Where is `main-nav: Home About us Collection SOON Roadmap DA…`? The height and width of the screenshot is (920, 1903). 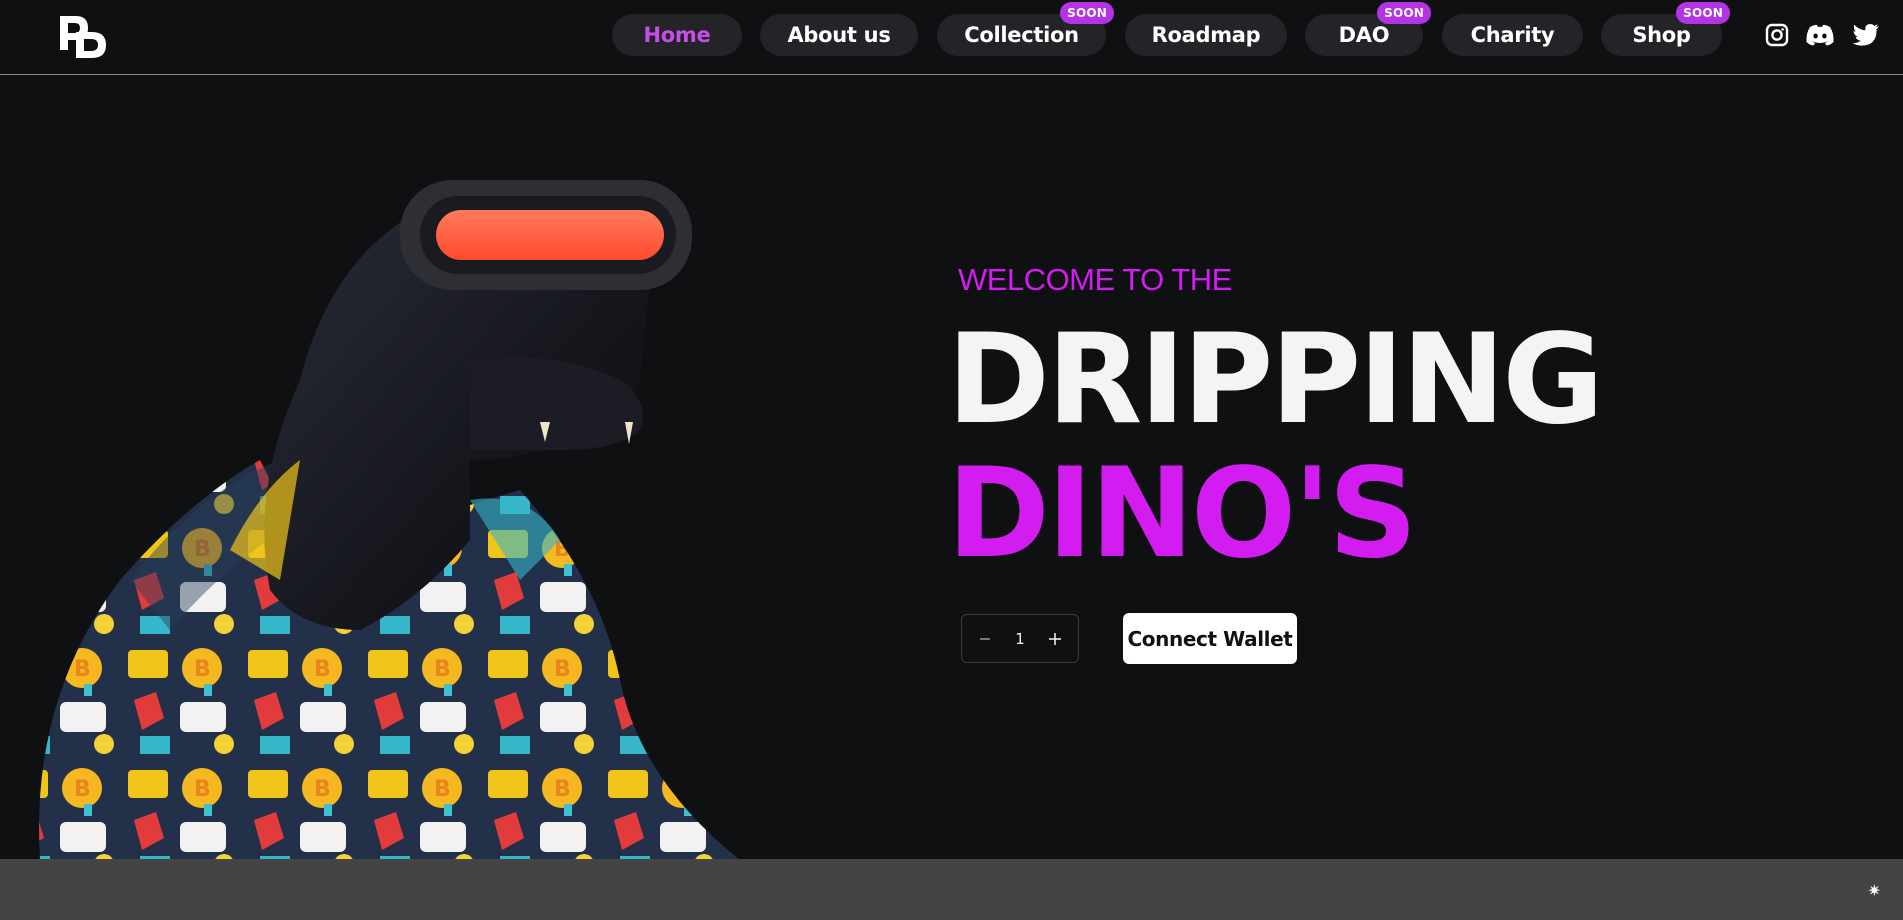
main-nav: Home About us Collection SOON Roadmap DA… is located at coordinates (951, 29).